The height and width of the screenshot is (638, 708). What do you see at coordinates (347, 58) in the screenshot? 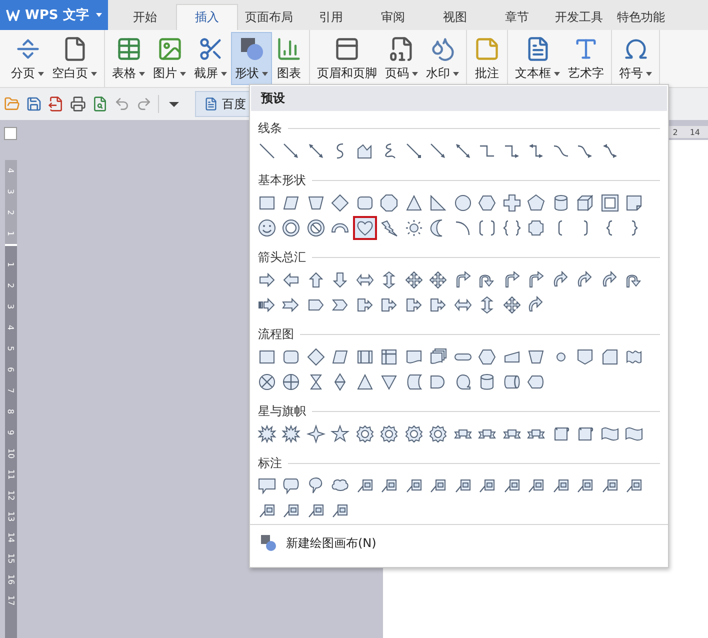
I see `ribbon-button: 页眉和页脚` at bounding box center [347, 58].